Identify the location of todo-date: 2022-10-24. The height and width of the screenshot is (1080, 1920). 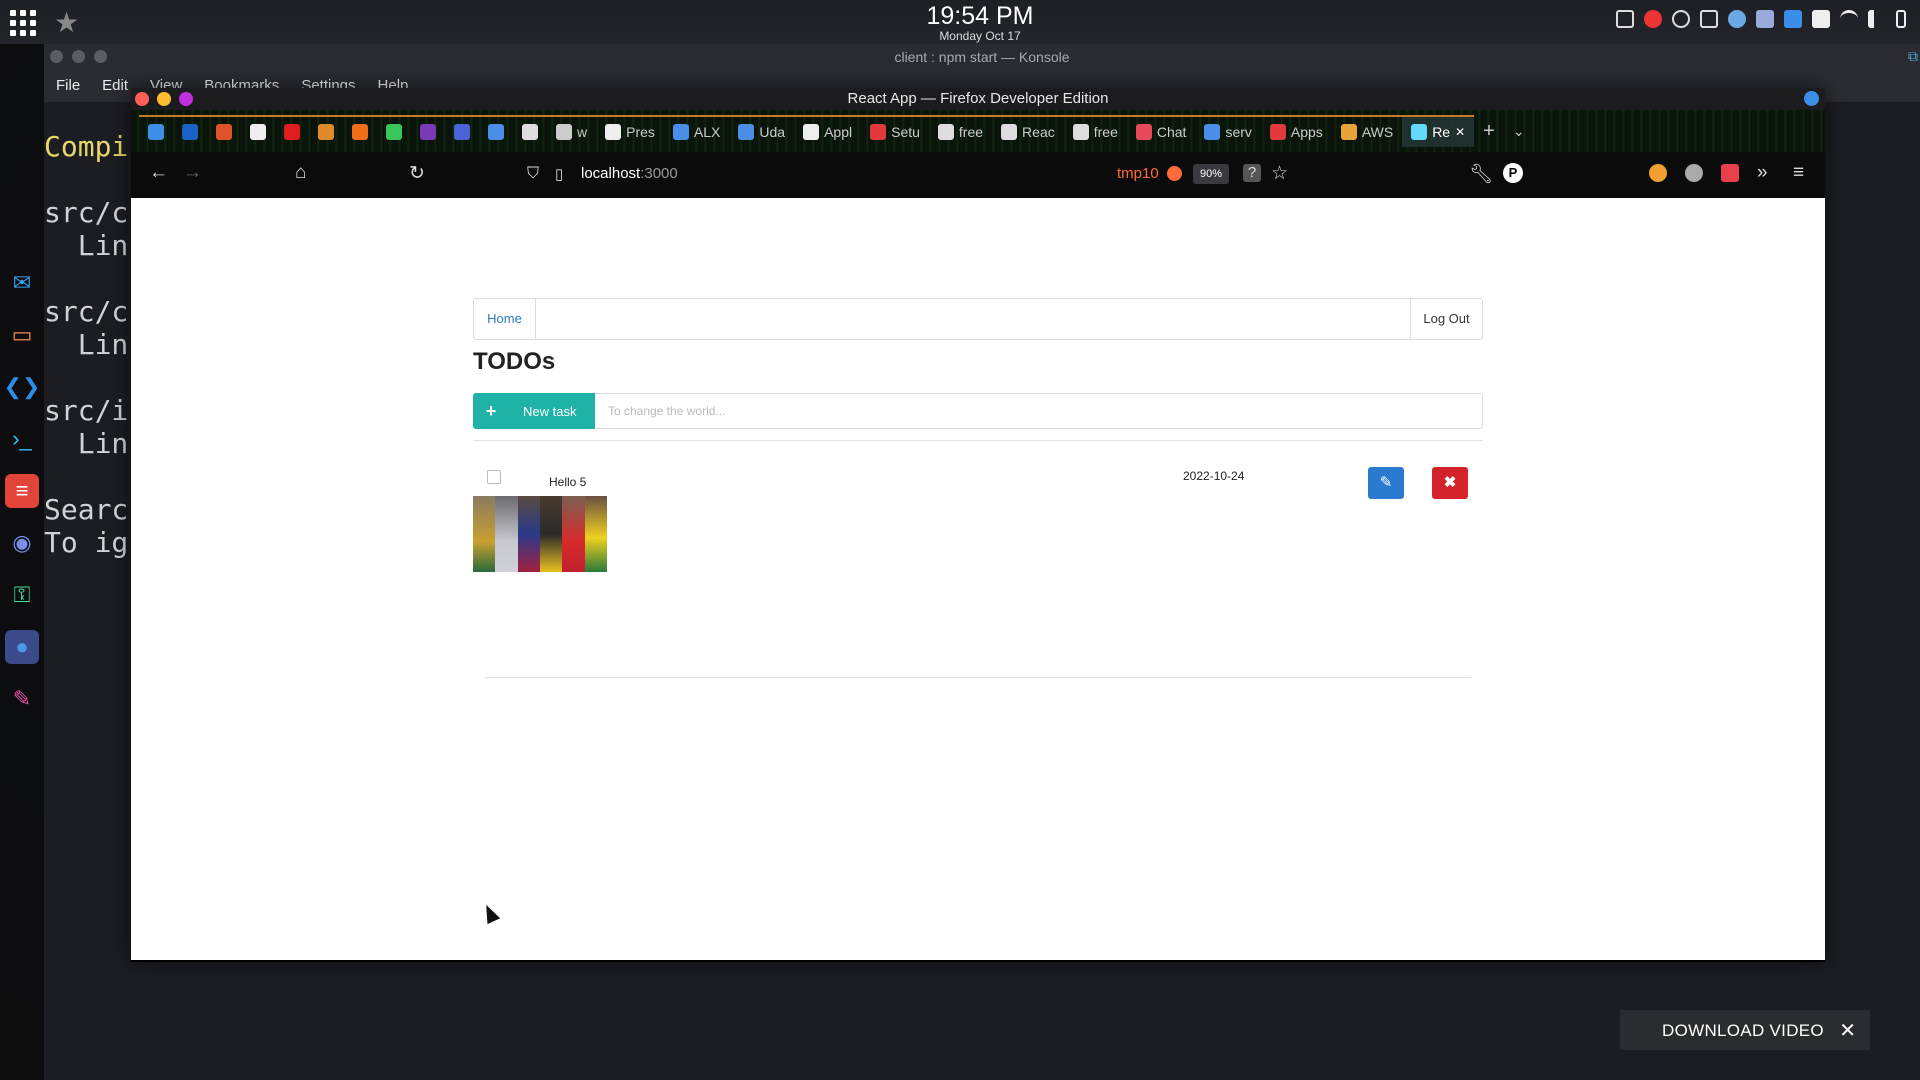
(1214, 476).